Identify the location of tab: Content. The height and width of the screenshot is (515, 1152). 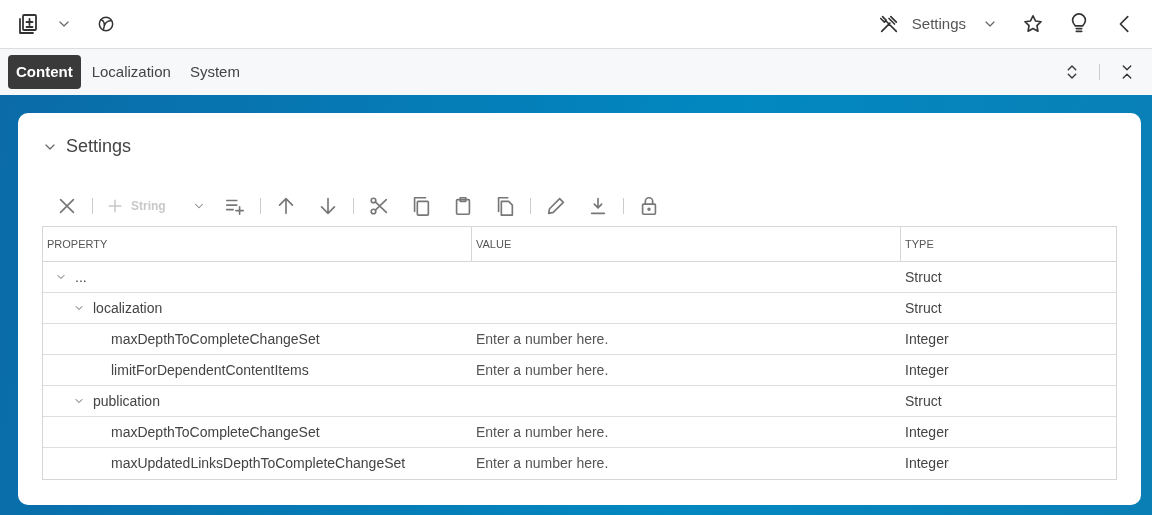
(44, 72).